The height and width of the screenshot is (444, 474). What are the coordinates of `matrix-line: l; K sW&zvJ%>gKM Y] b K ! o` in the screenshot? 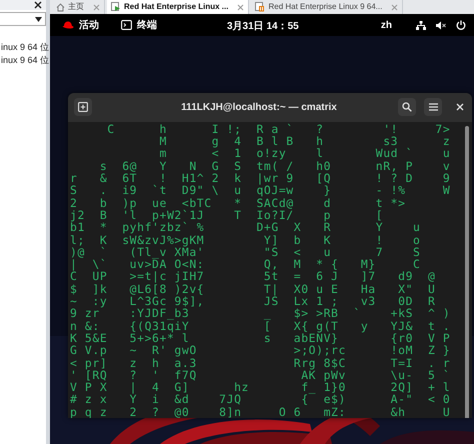 It's located at (246, 240).